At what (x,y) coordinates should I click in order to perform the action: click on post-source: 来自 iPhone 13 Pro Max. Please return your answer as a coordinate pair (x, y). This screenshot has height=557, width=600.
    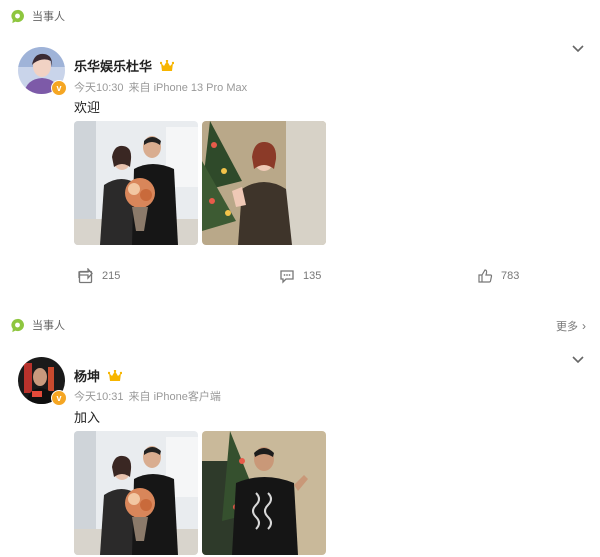
    Looking at the image, I should click on (188, 88).